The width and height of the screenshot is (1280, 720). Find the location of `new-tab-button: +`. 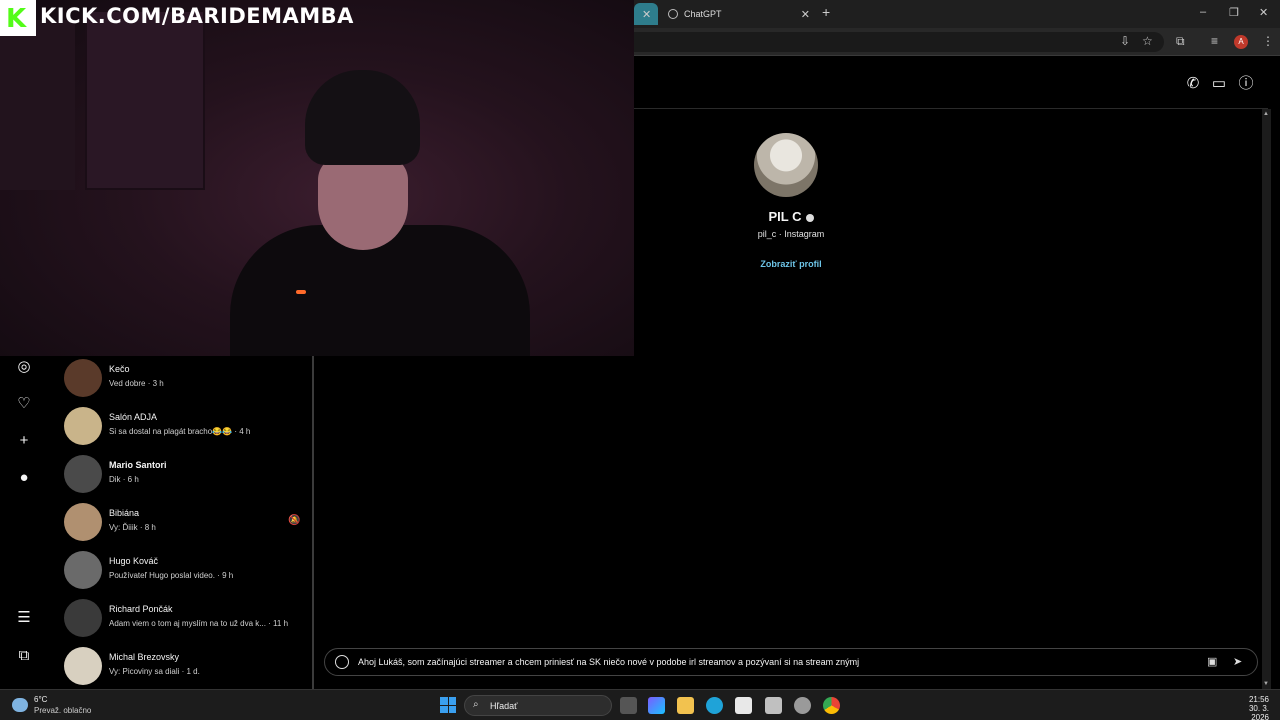

new-tab-button: + is located at coordinates (826, 12).